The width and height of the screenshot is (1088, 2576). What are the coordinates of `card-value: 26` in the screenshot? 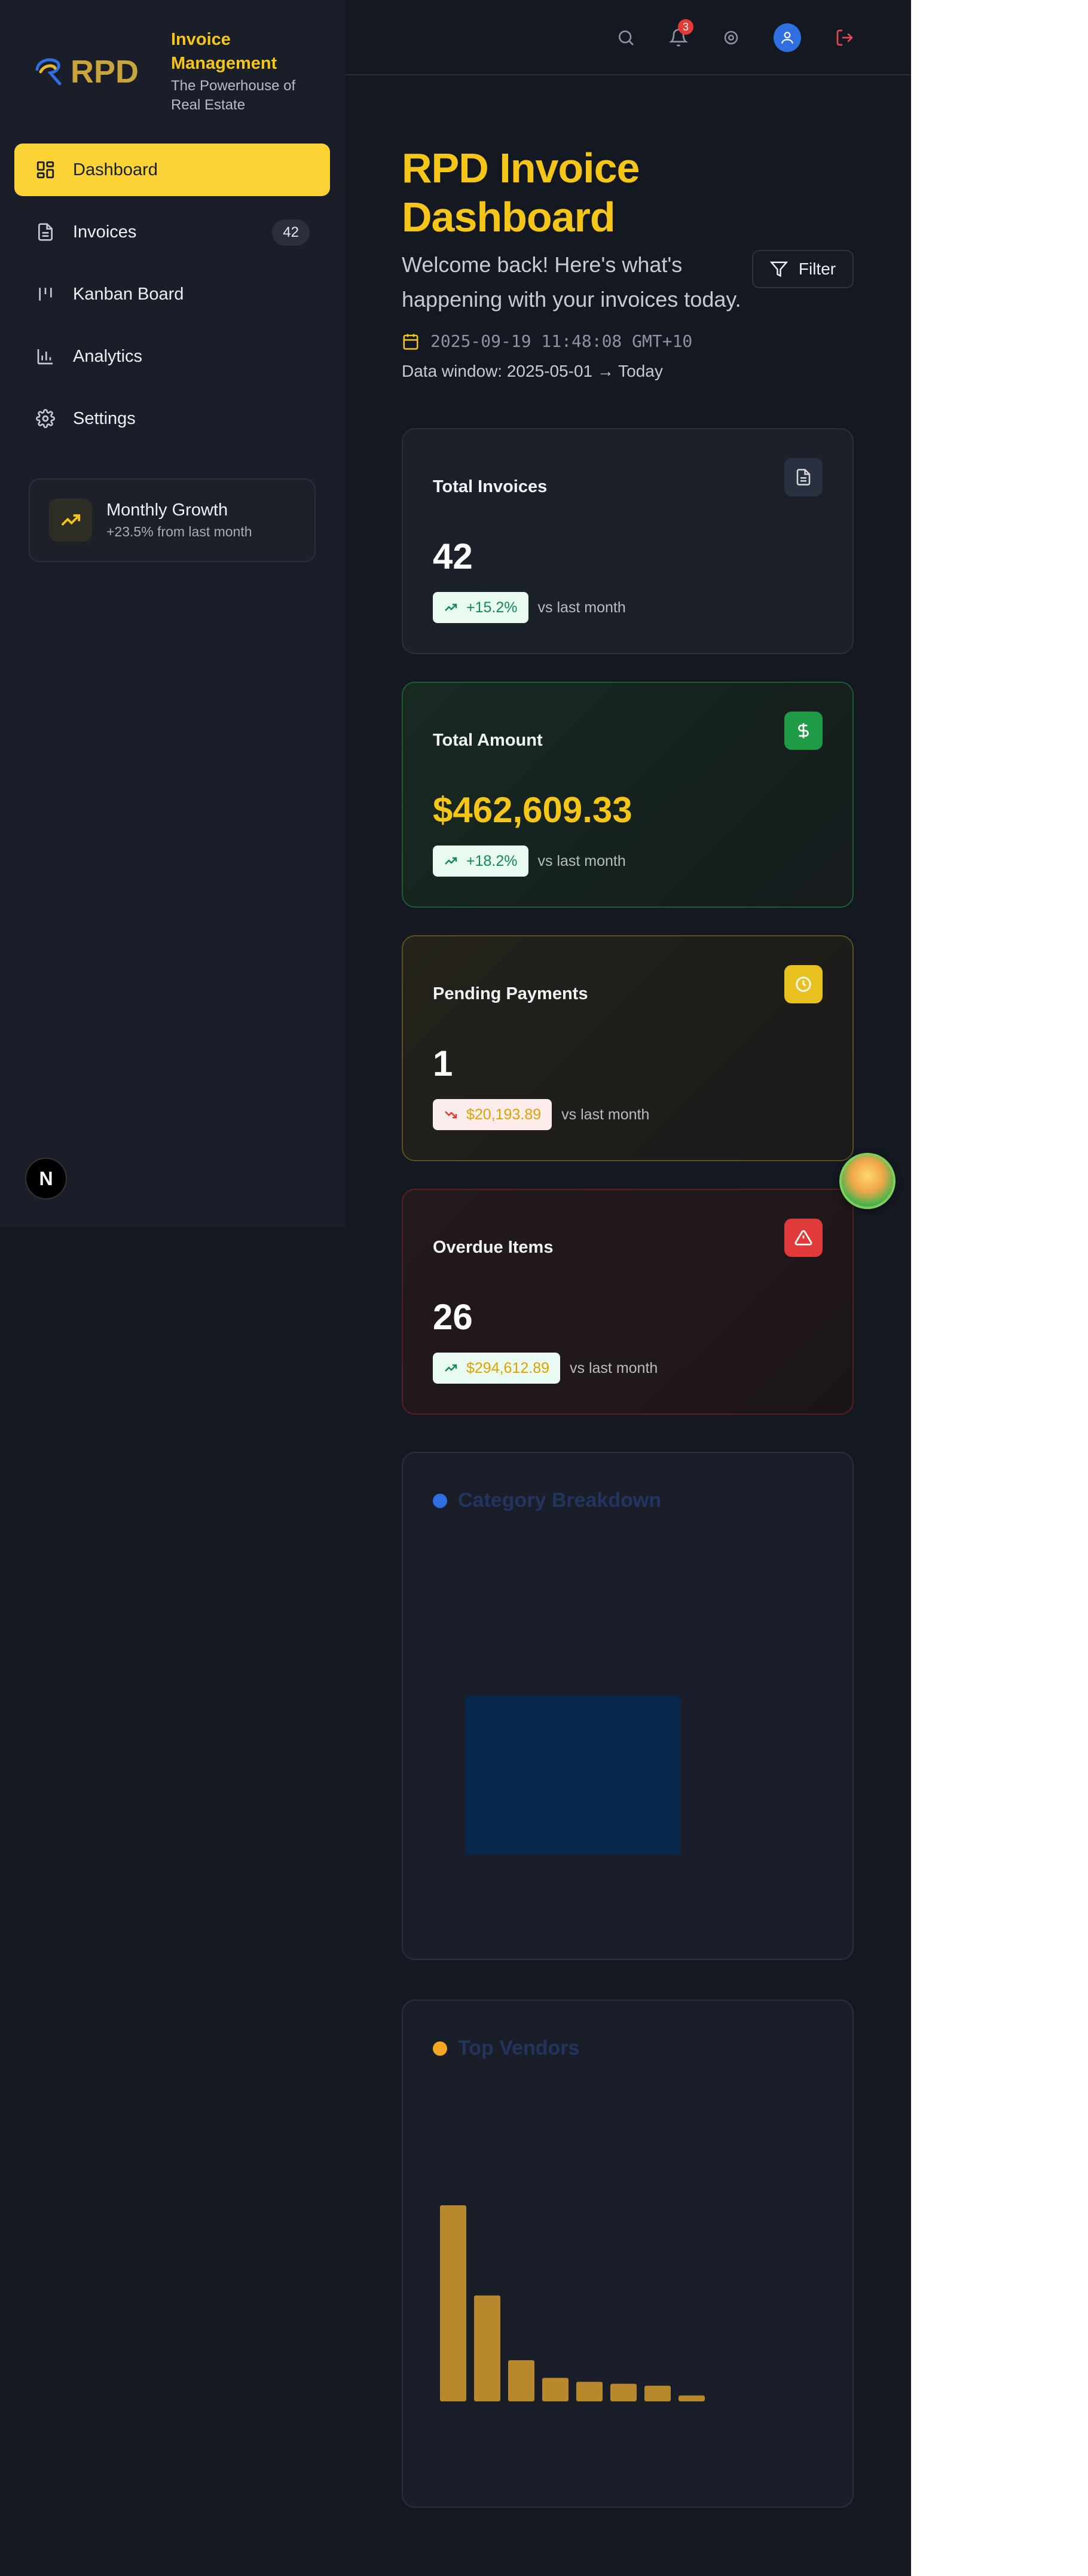 It's located at (453, 1317).